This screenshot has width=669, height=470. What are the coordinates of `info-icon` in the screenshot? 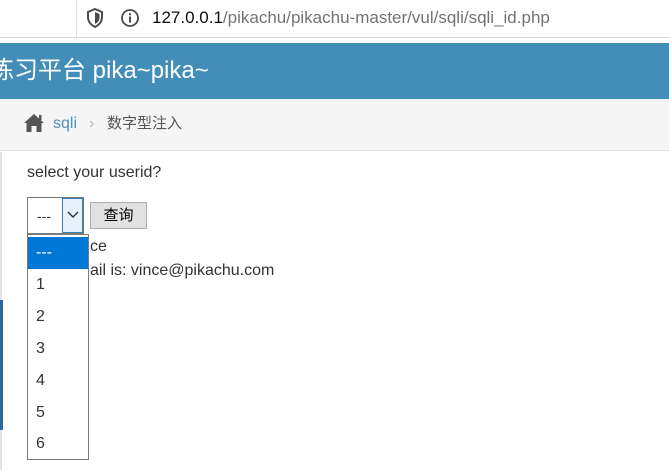 It's located at (130, 18).